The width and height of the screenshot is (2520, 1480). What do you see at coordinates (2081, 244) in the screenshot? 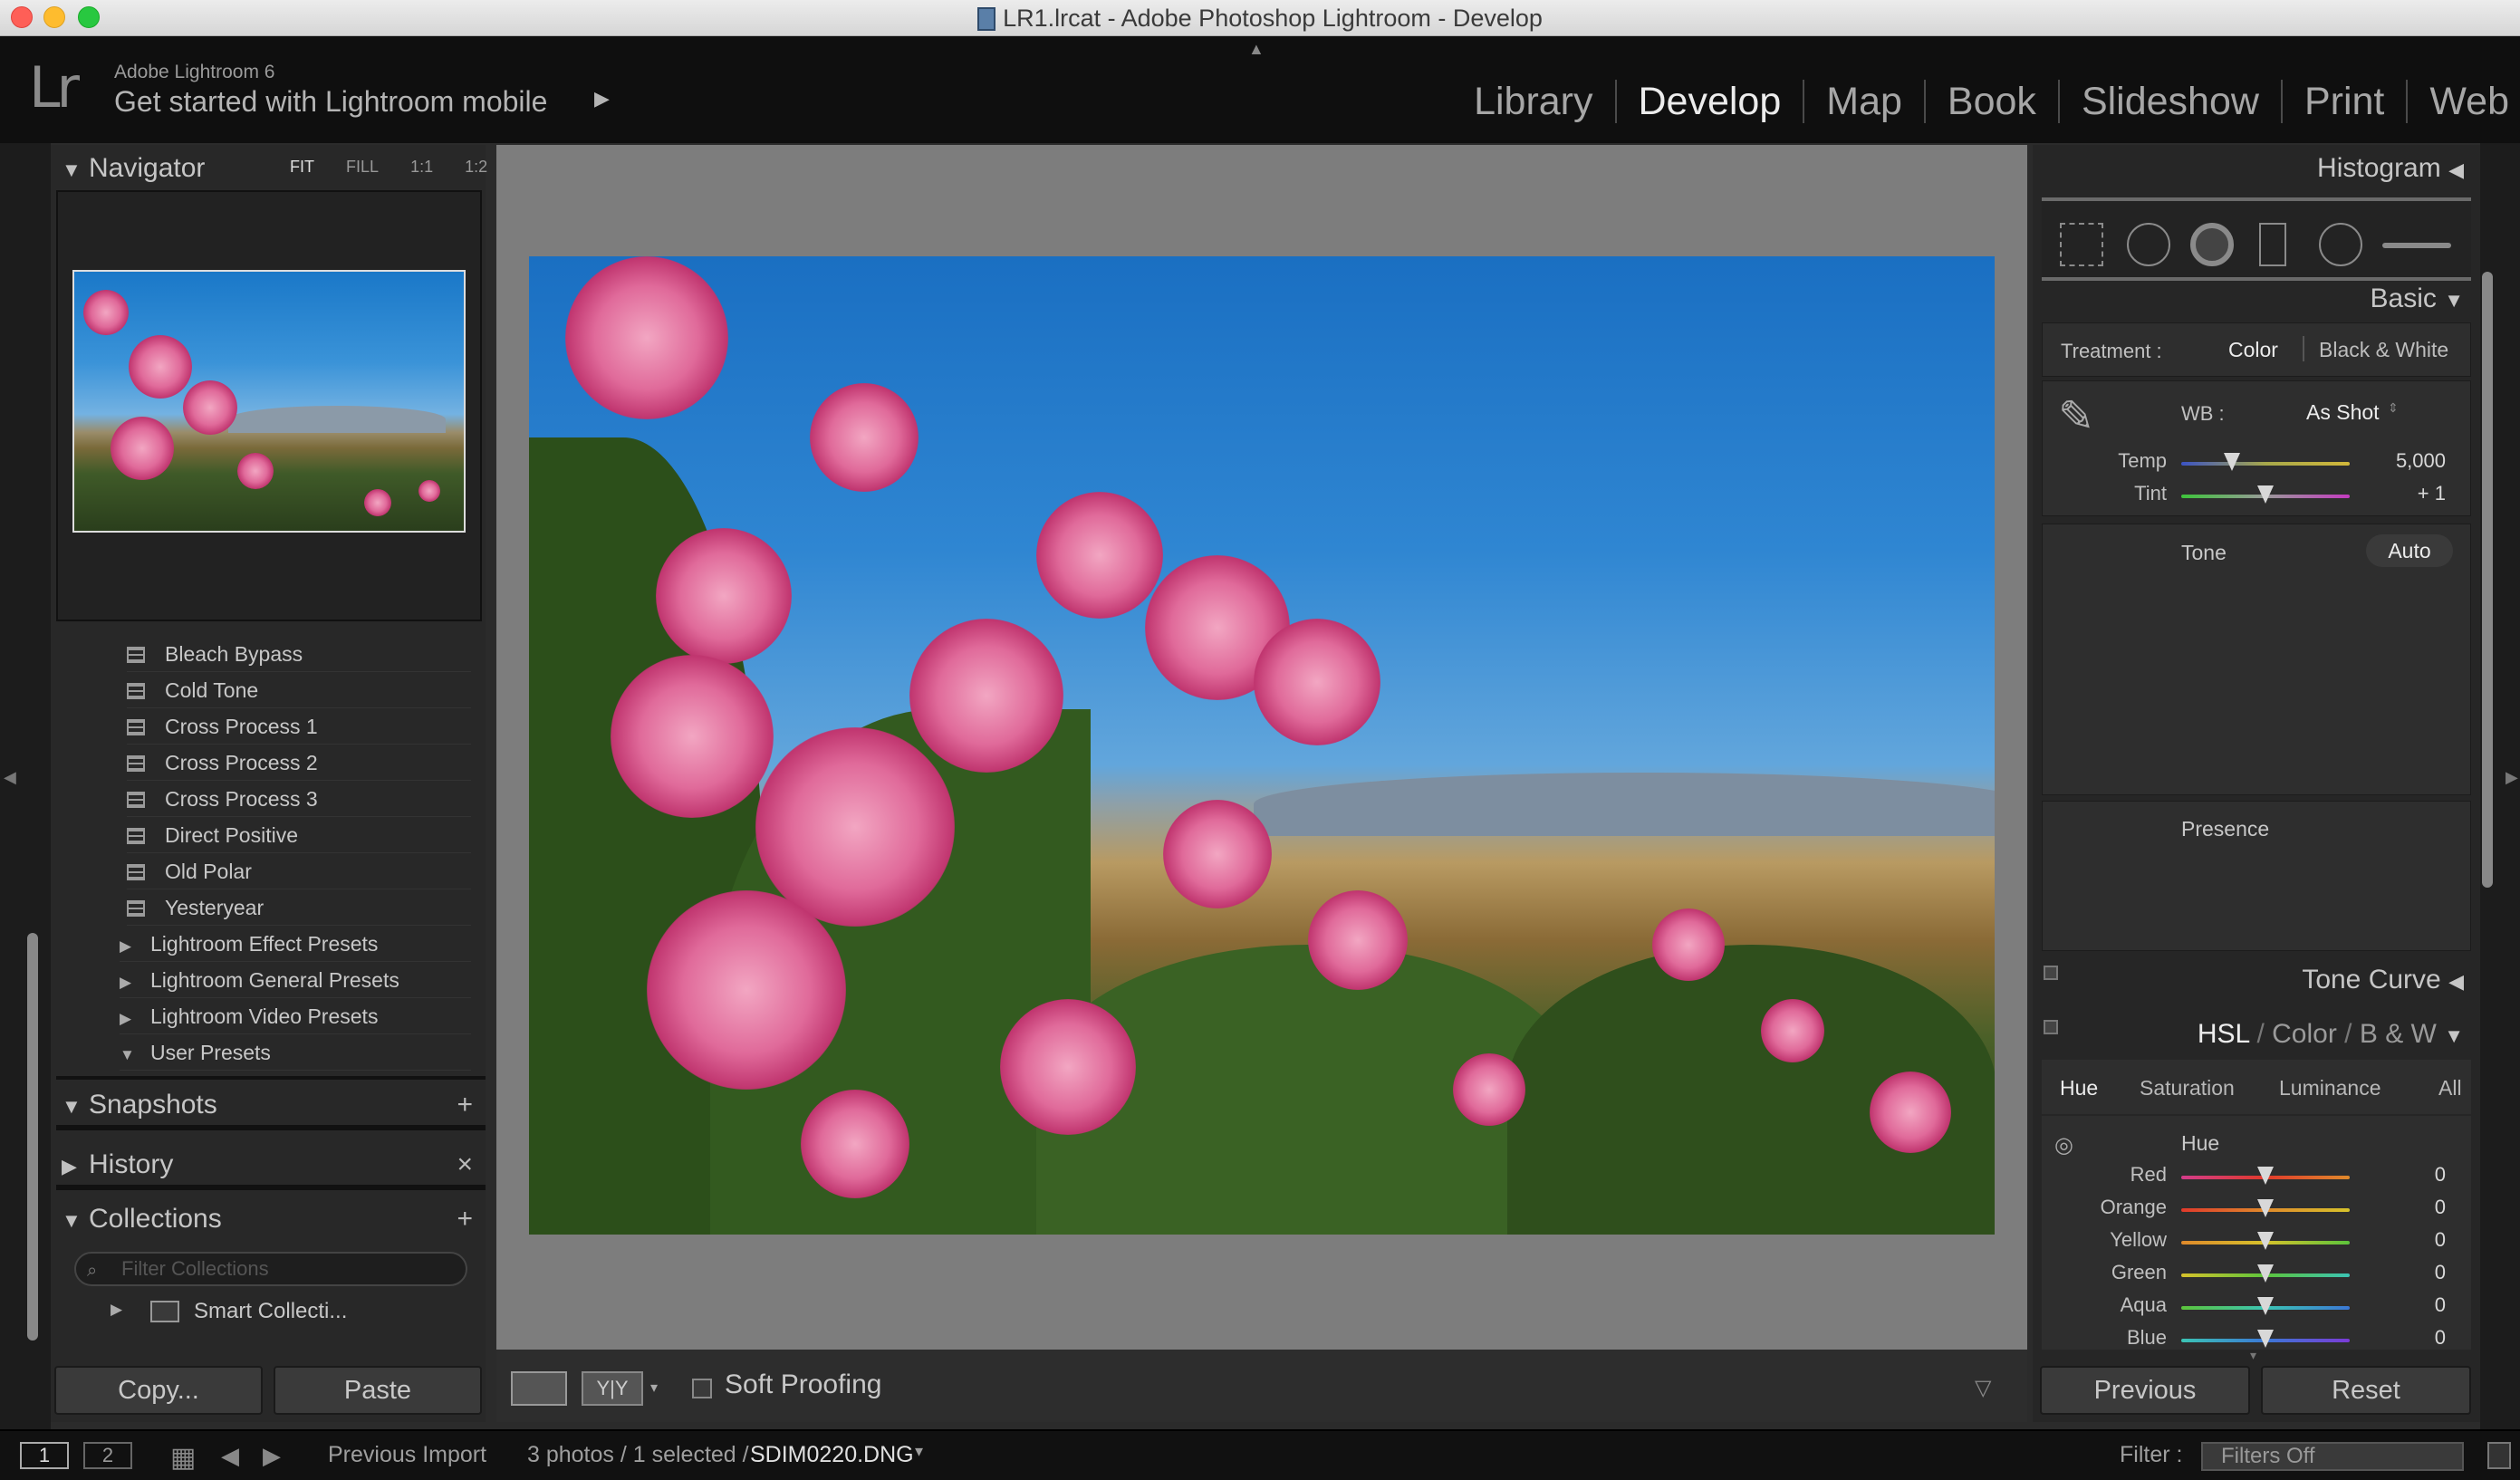
I see `crop-overlay-icon` at bounding box center [2081, 244].